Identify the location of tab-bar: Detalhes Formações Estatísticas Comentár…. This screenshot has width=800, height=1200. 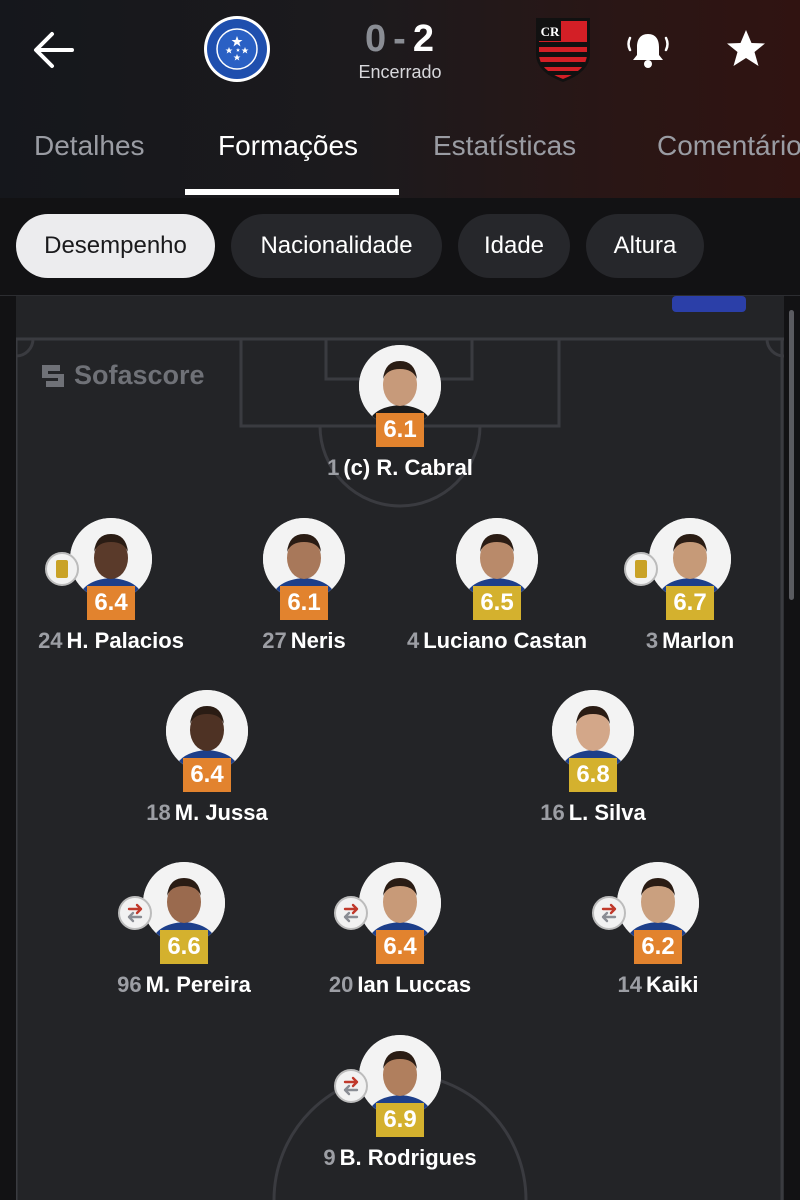
(400, 159).